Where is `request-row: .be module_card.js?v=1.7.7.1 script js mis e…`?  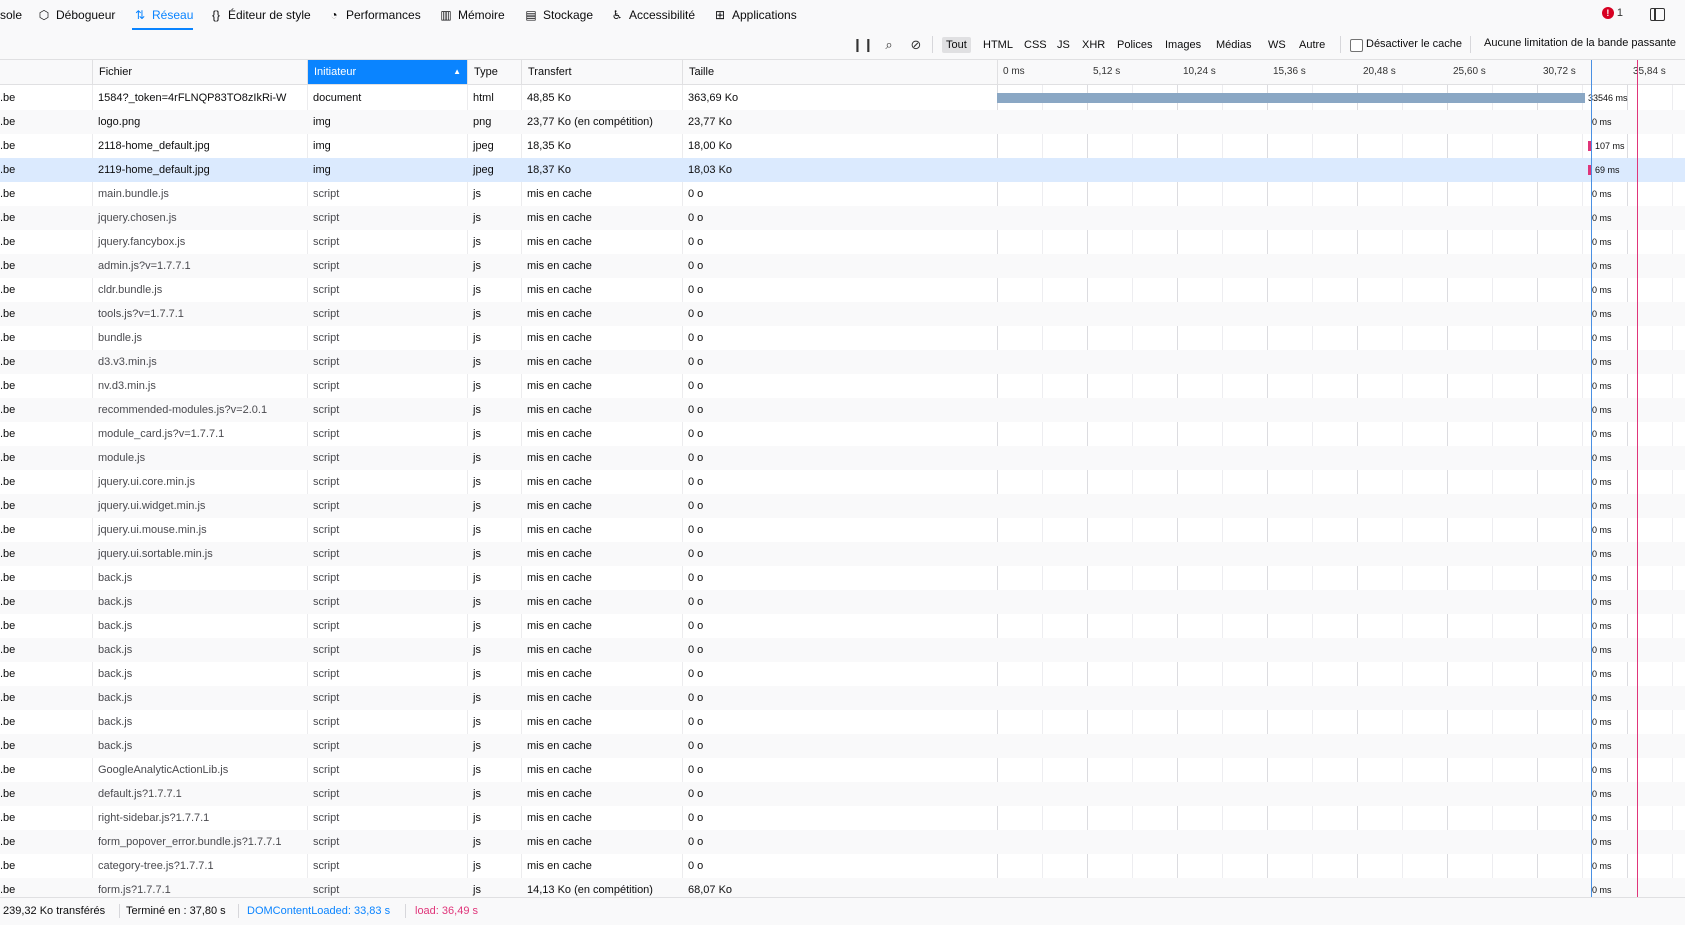
request-row: .be module_card.js?v=1.7.7.1 script js mis e… is located at coordinates (842, 434).